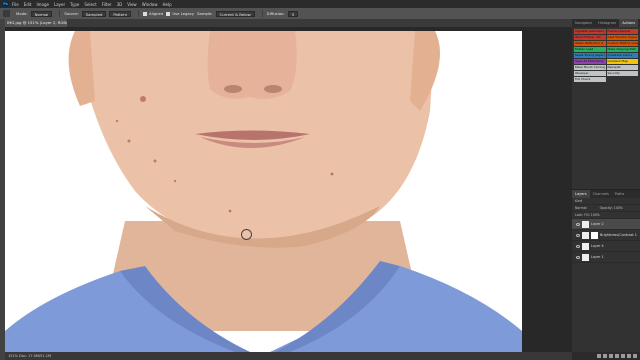  Describe the element at coordinates (620, 194) in the screenshot. I see `tab-paths: Paths` at that location.